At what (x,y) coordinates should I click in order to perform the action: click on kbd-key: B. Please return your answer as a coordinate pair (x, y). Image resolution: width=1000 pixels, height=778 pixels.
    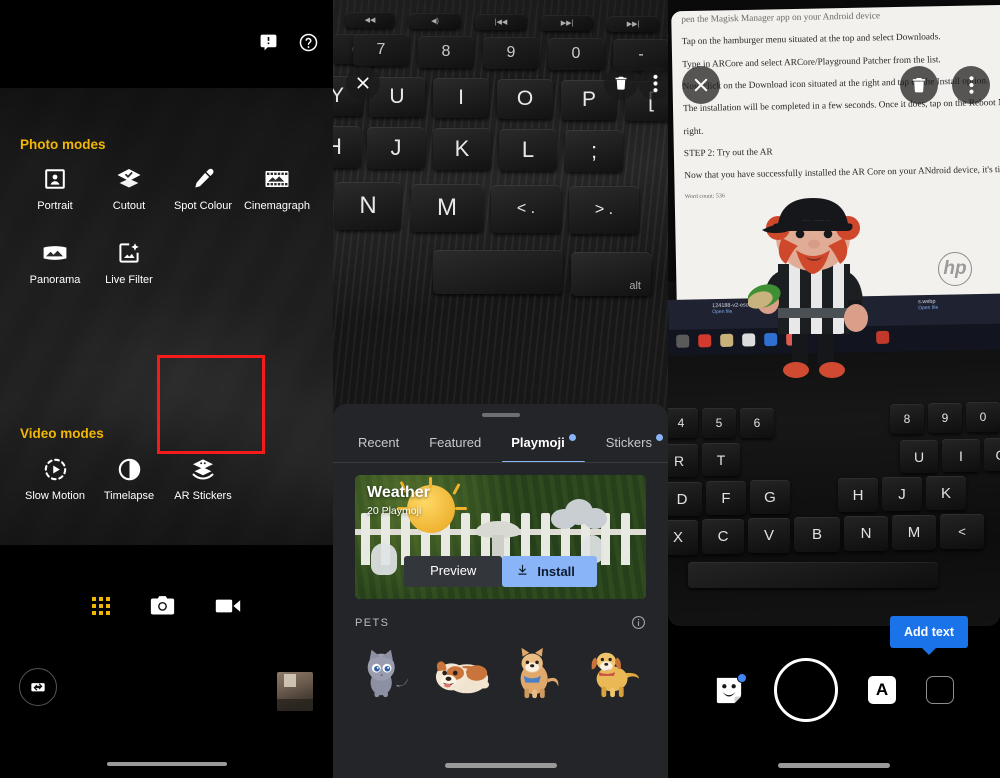
    Looking at the image, I should click on (817, 534).